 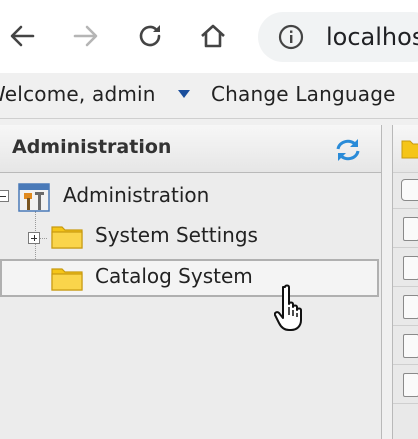 I want to click on tree-item-system-settings: System Settings, so click(x=189, y=236).